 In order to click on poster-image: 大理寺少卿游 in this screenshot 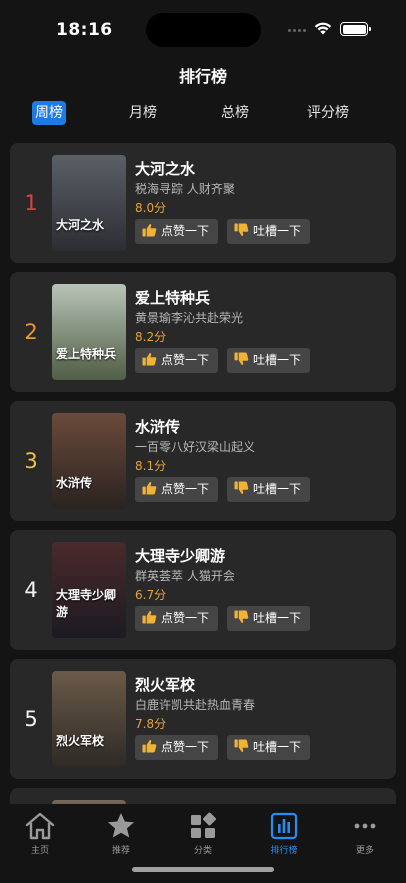, I will do `click(89, 590)`.